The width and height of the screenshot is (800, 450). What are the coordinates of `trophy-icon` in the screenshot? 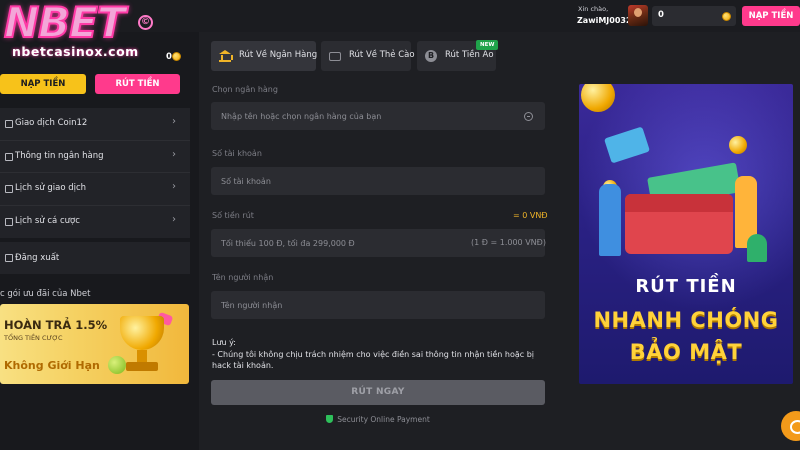 It's located at (143, 345).